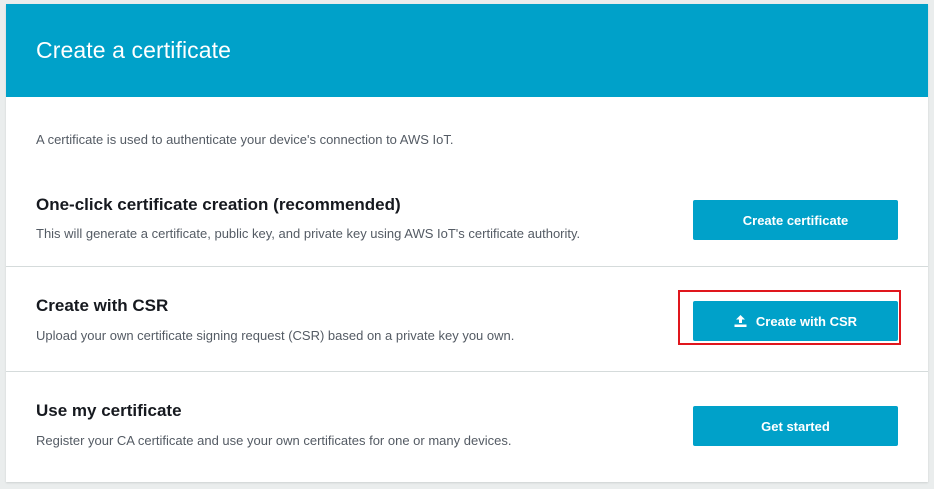 This screenshot has height=489, width=934. What do you see at coordinates (134, 50) in the screenshot?
I see `page-title: Create a certificate` at bounding box center [134, 50].